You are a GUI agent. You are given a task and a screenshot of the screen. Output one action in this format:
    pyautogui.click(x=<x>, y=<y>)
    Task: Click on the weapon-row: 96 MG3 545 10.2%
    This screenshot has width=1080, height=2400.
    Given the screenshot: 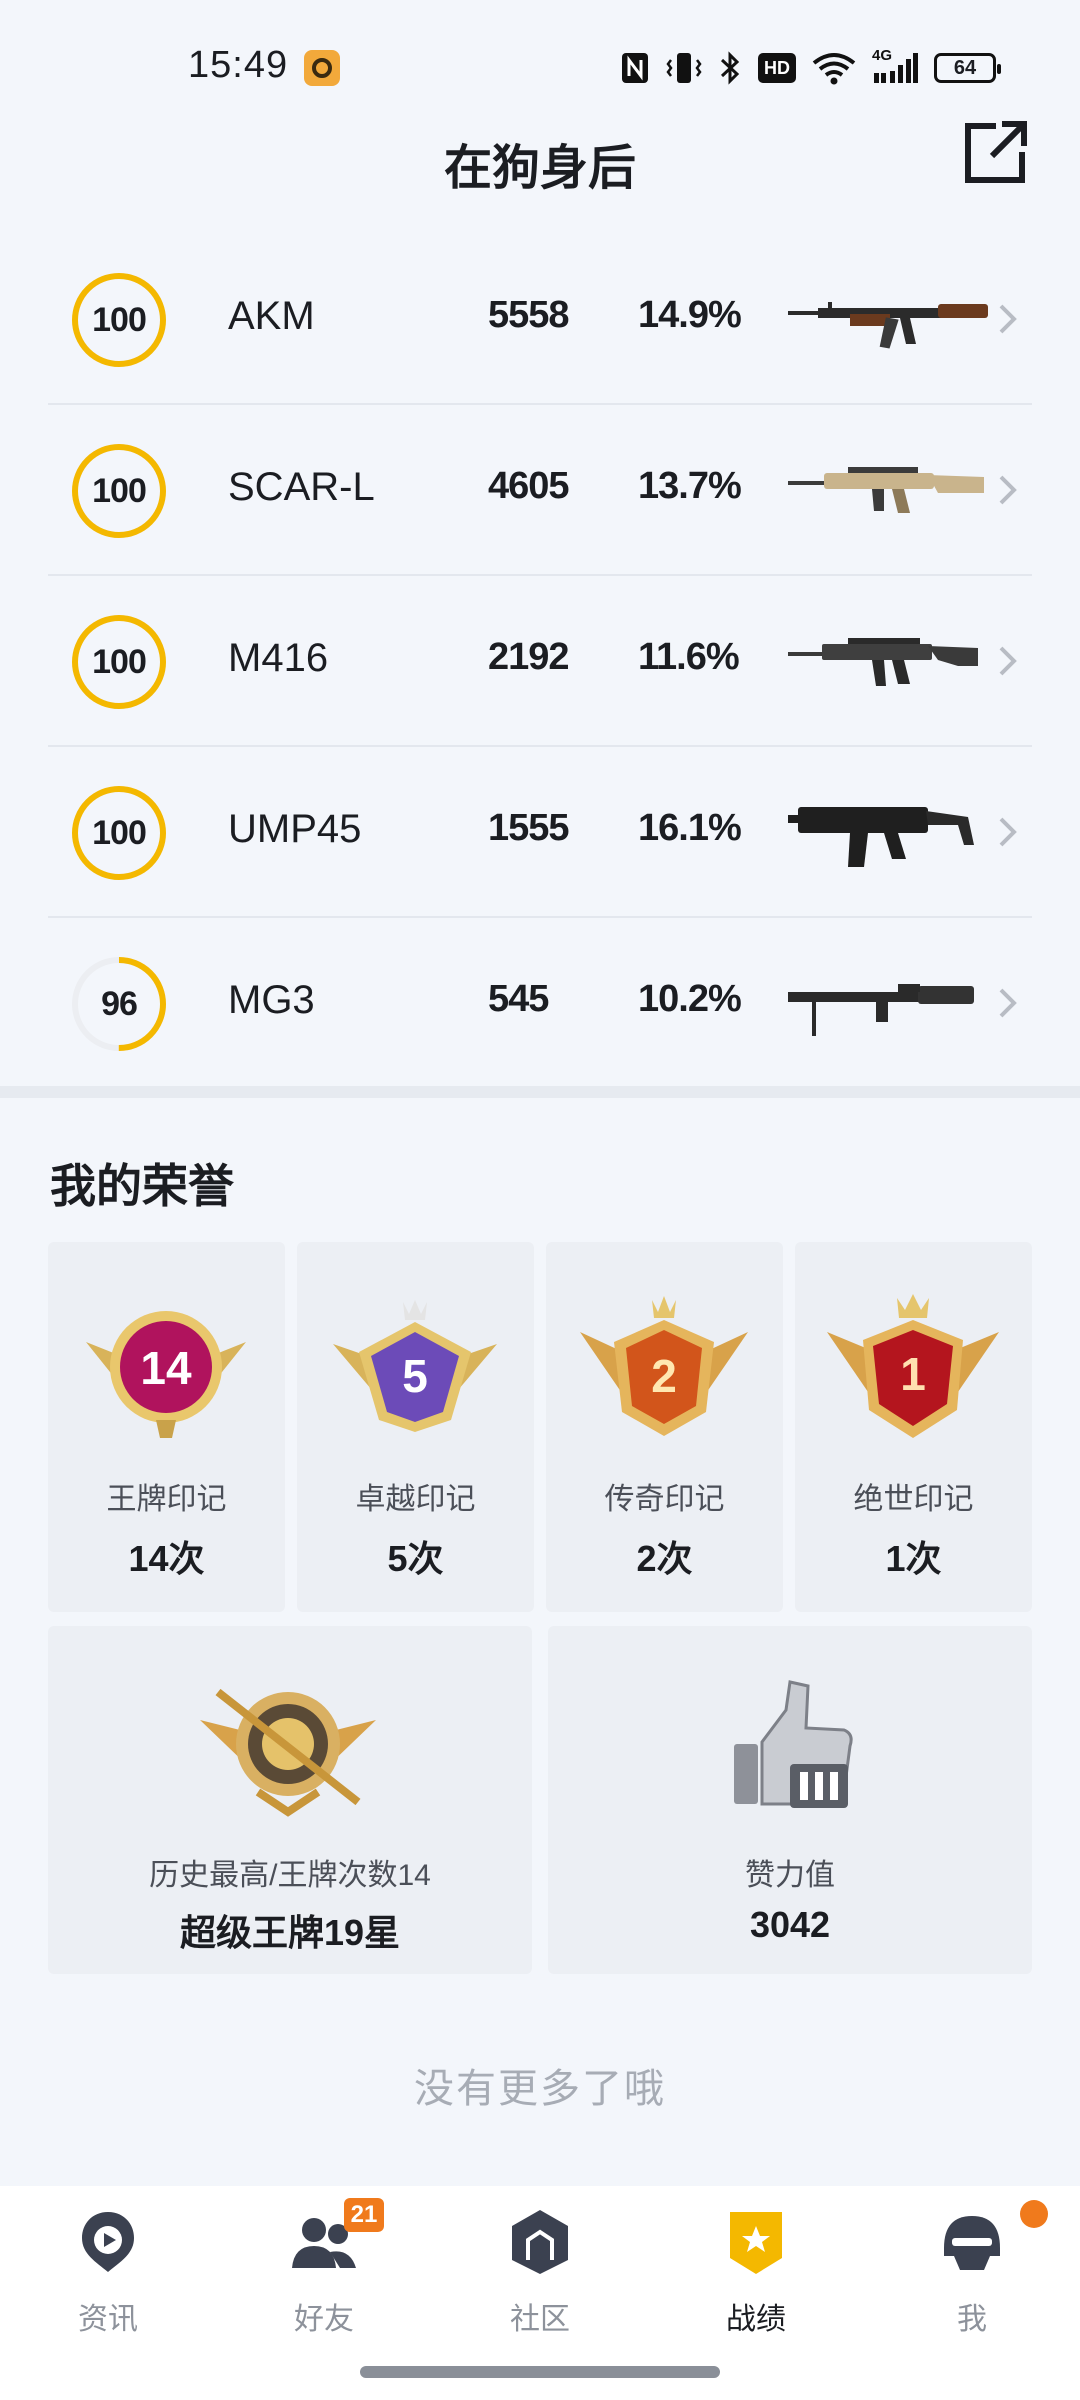 What is the action you would take?
    pyautogui.click(x=540, y=1003)
    